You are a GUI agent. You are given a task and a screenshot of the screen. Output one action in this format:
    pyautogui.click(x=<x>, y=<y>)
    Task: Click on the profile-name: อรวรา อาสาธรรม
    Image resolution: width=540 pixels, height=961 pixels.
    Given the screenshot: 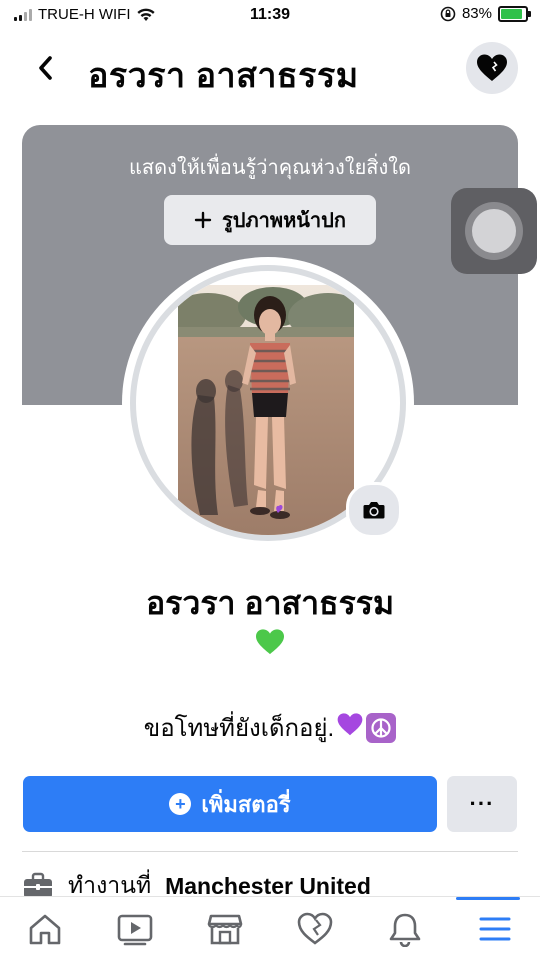 What is the action you would take?
    pyautogui.click(x=270, y=603)
    